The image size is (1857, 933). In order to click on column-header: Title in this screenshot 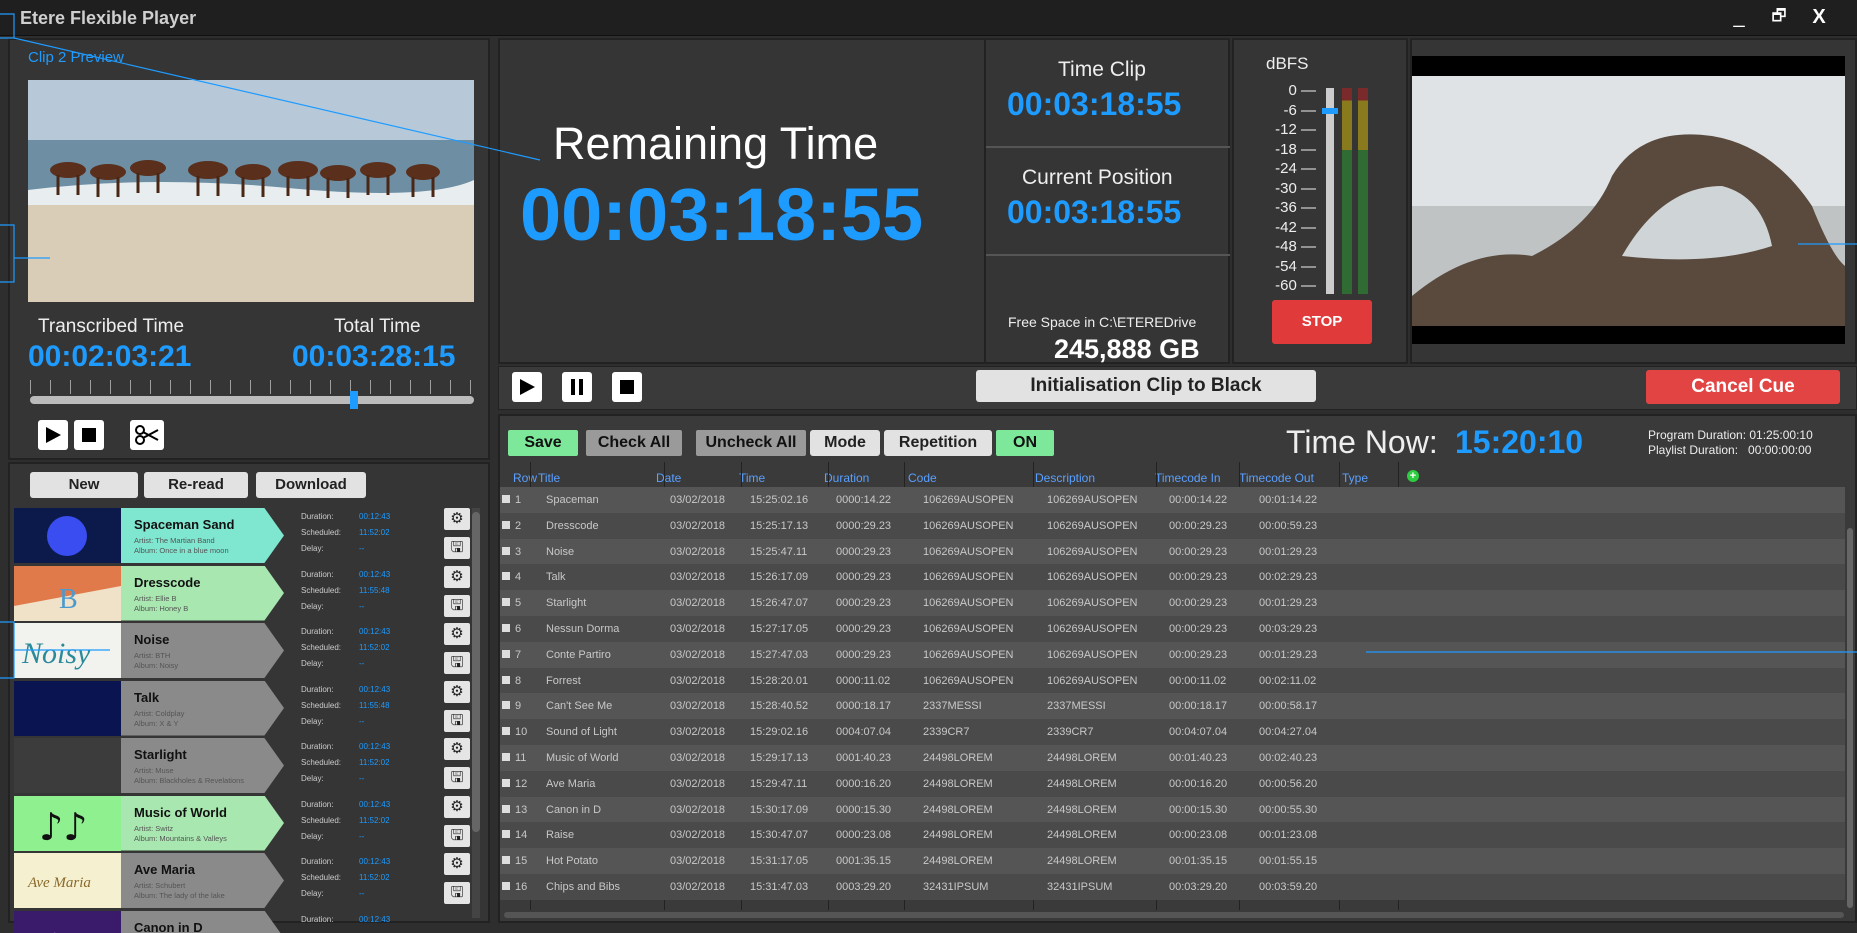, I will do `click(549, 478)`.